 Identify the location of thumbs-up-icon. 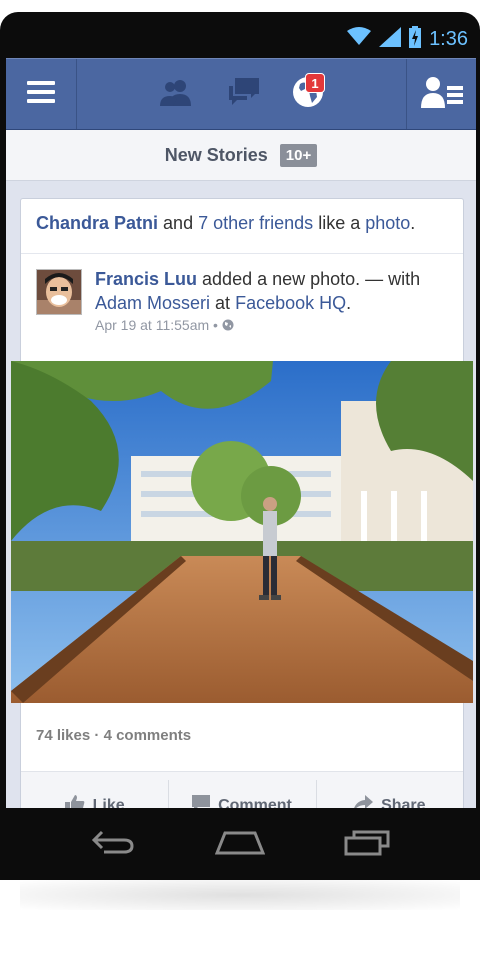
(74, 801).